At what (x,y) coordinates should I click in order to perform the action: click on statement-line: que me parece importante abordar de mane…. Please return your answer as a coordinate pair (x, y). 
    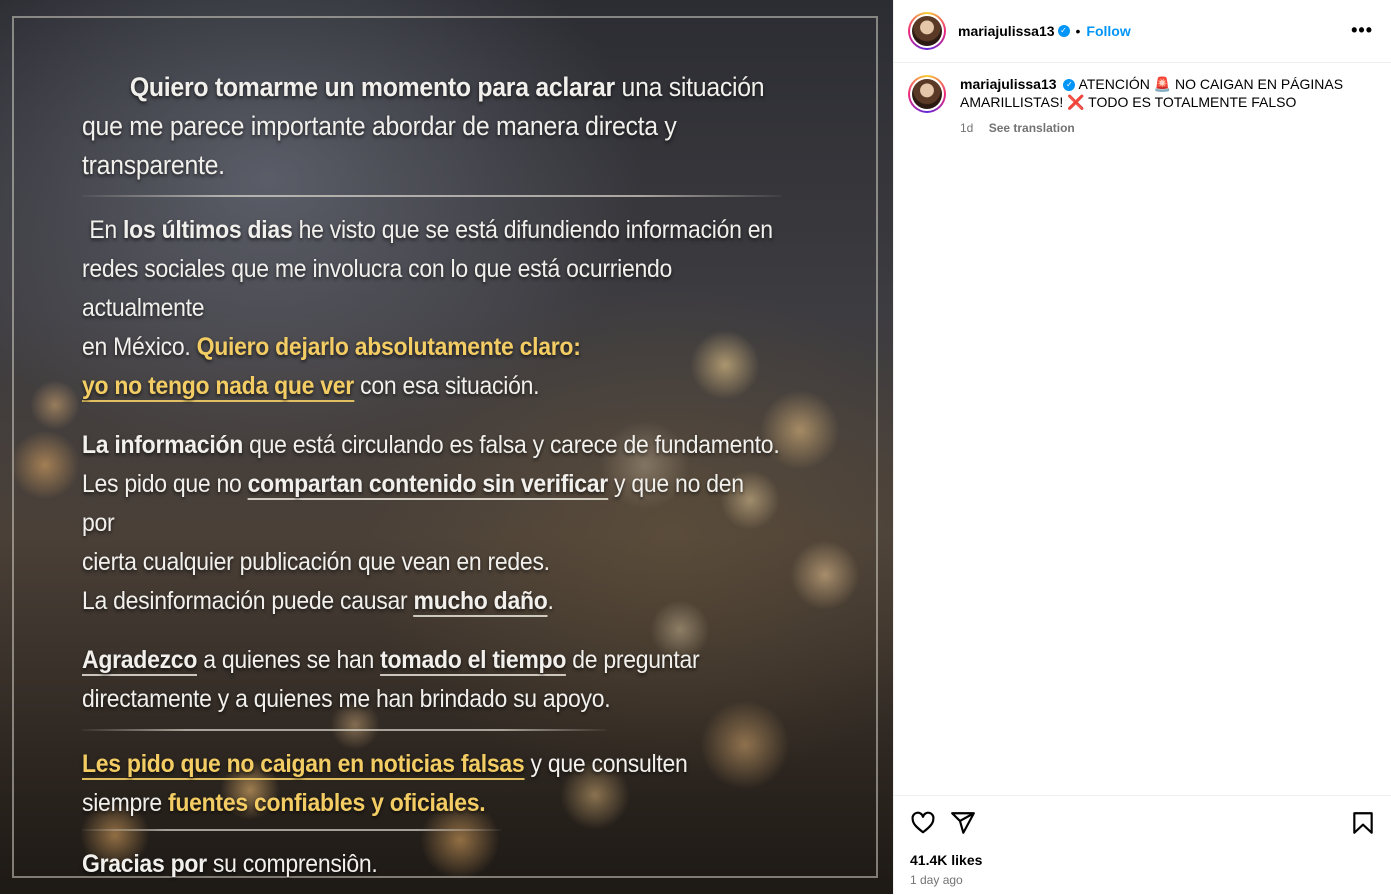
    Looking at the image, I should click on (379, 145).